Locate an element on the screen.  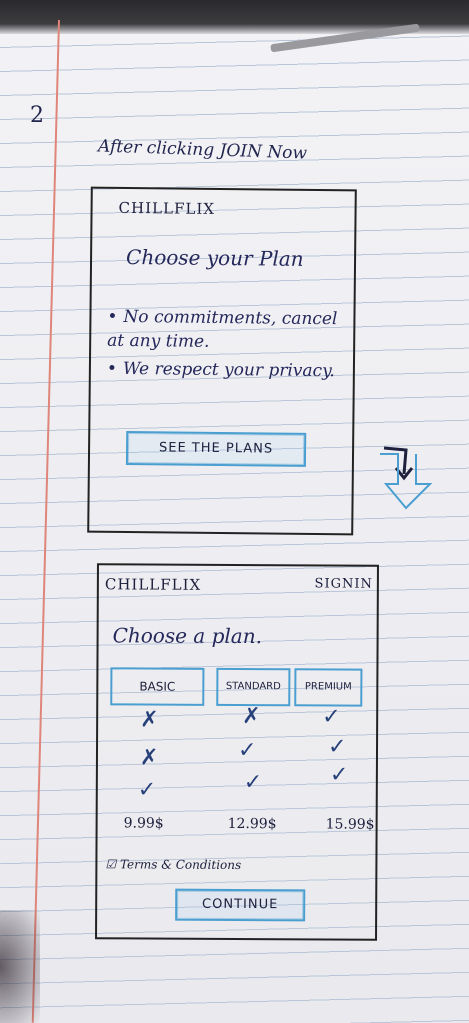
price-basic: 9.99$ is located at coordinates (143, 823).